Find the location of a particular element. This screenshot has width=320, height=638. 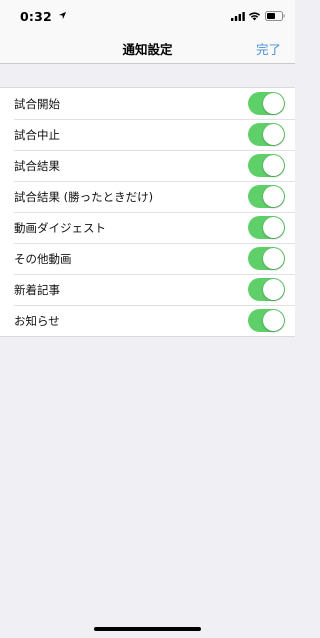

navigation-bar: 通知設定 完了 is located at coordinates (147, 49).